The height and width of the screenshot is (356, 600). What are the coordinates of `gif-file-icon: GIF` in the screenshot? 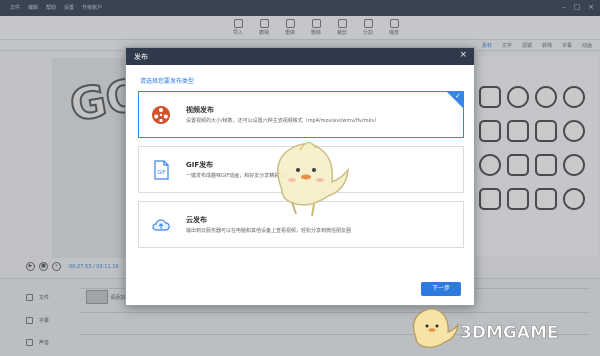 It's located at (161, 170).